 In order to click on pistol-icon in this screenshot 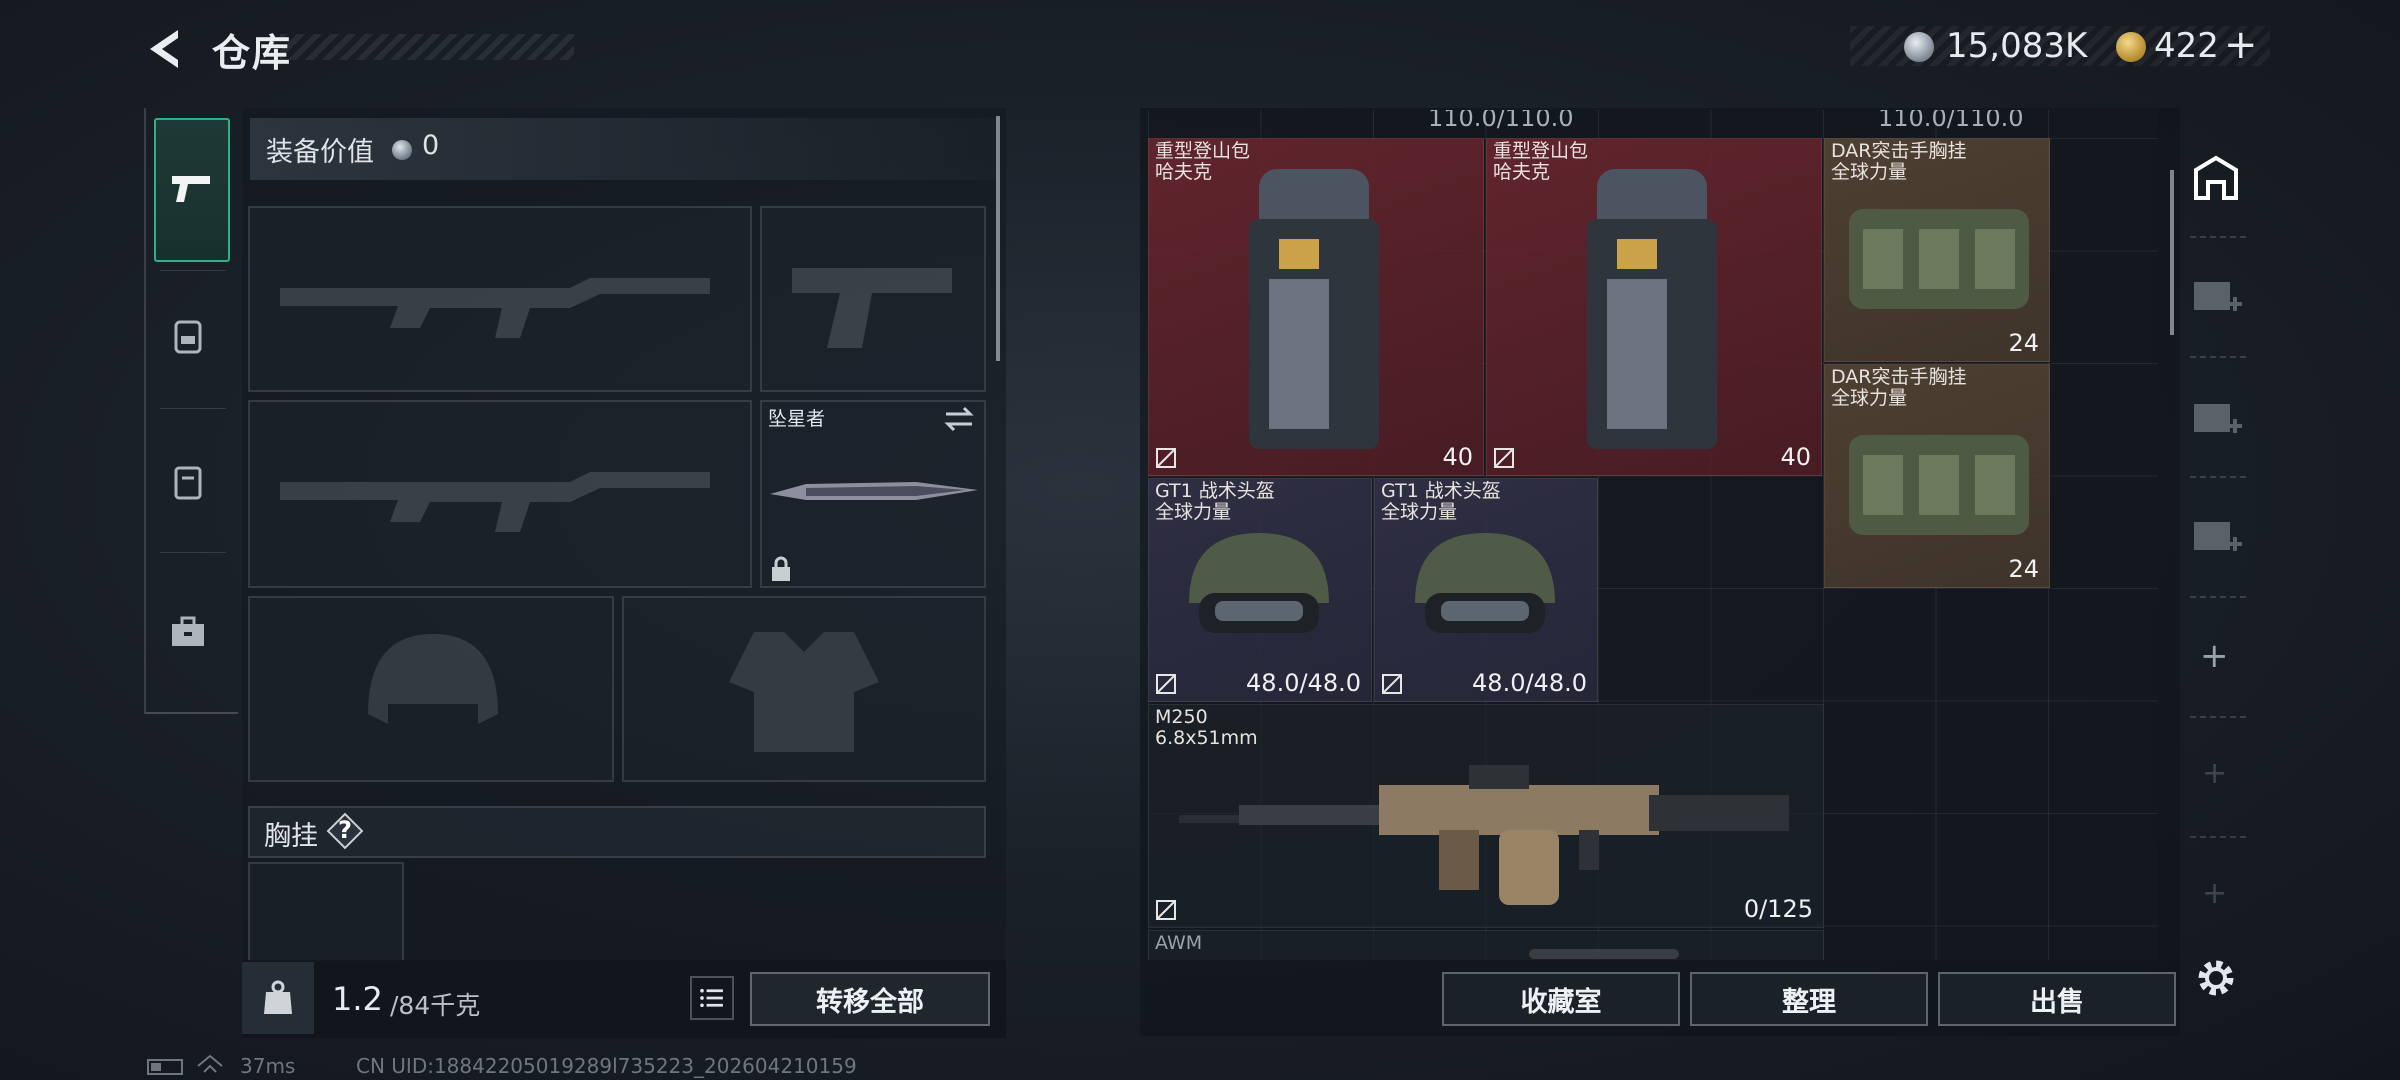, I will do `click(191, 189)`.